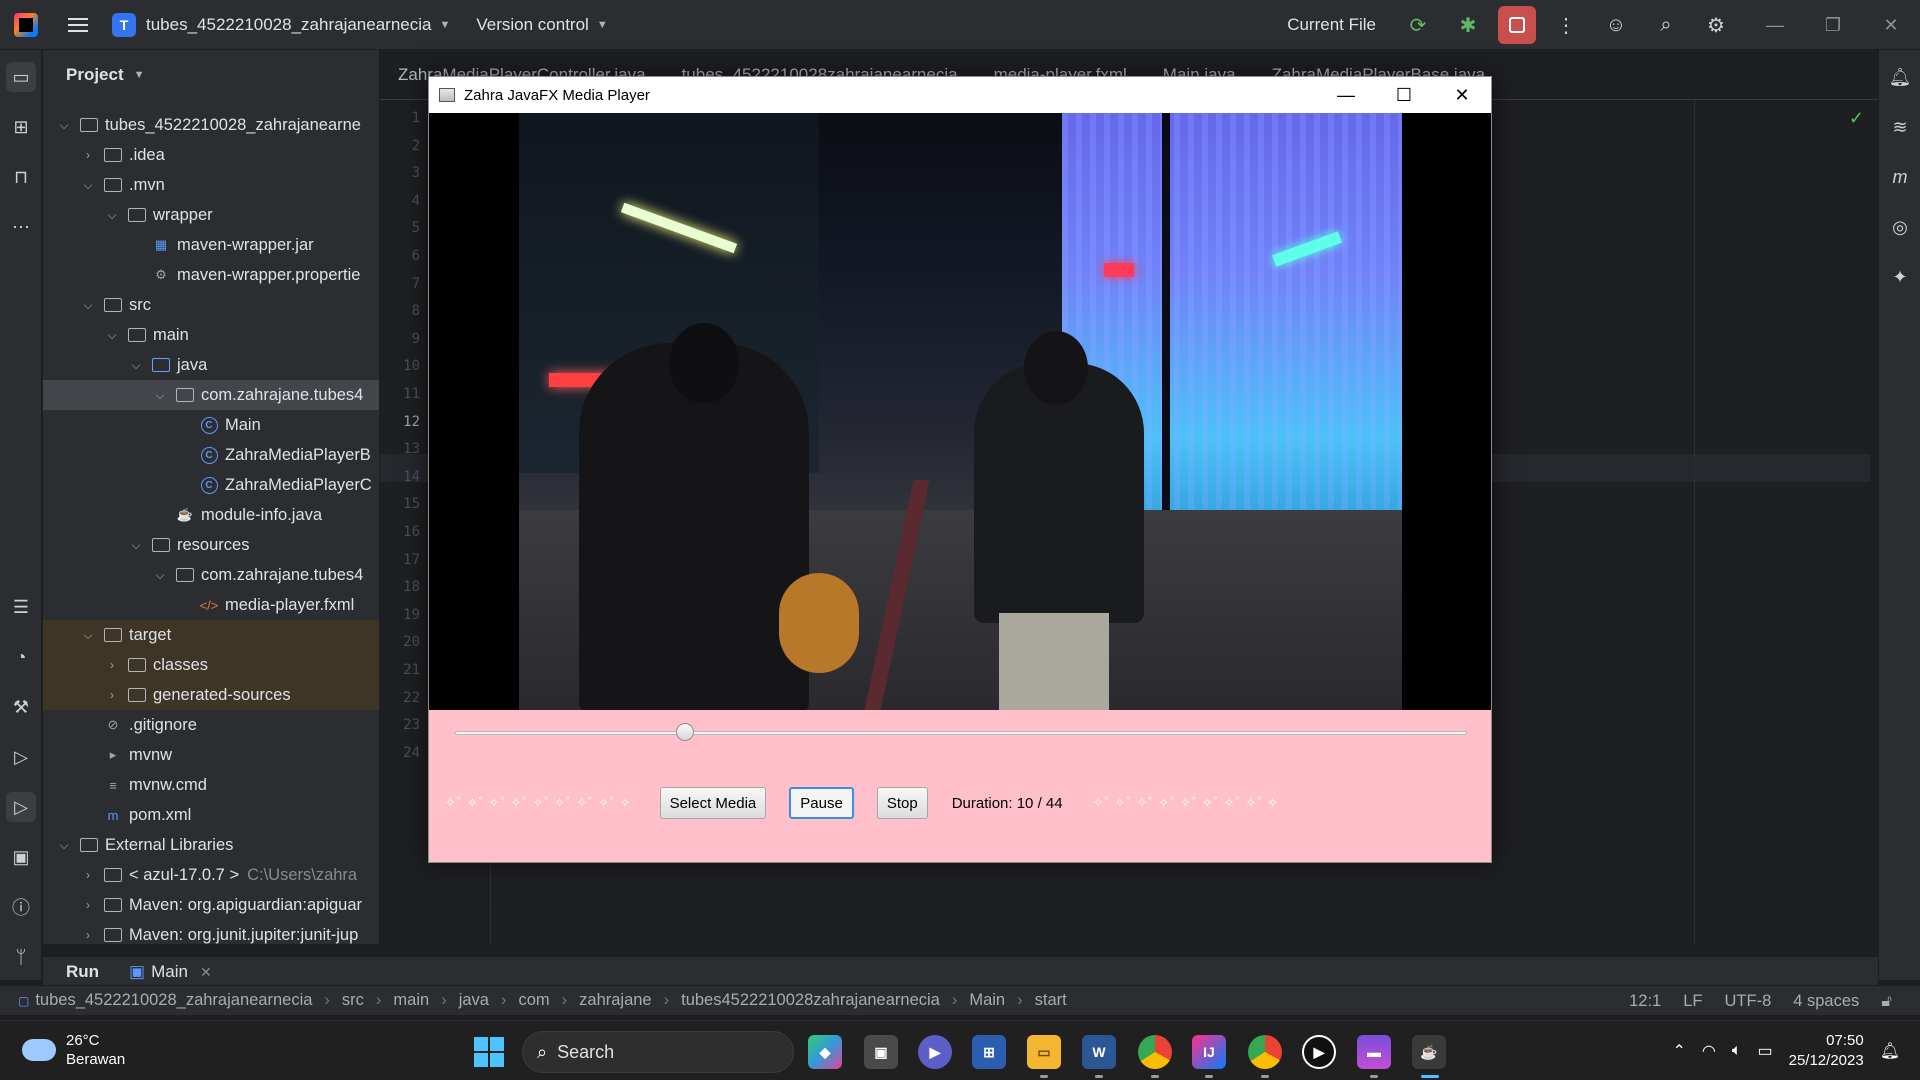  I want to click on task-view-icon: ▣, so click(881, 1052).